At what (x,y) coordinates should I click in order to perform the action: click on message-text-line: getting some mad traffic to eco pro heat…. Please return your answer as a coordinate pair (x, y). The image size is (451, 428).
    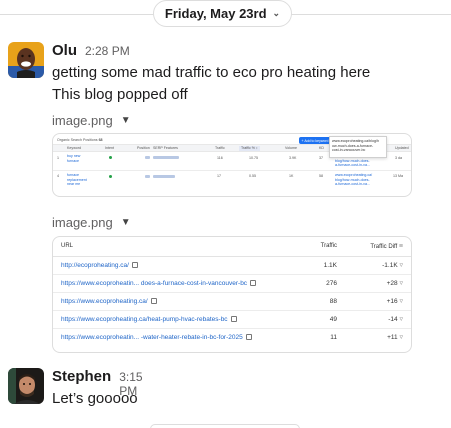
    Looking at the image, I should click on (211, 72).